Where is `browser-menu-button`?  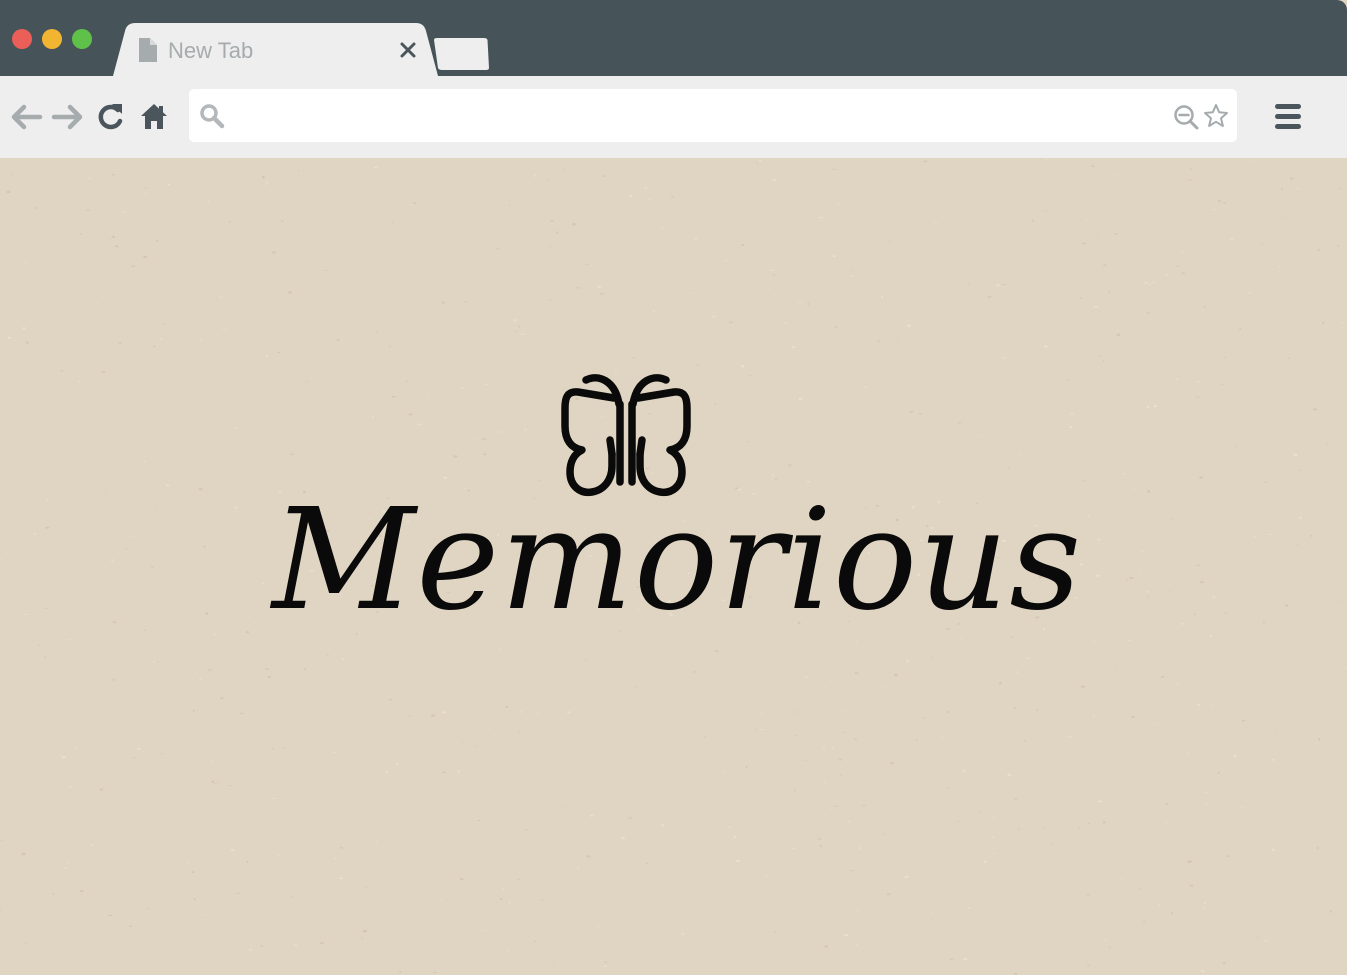
browser-menu-button is located at coordinates (1288, 117).